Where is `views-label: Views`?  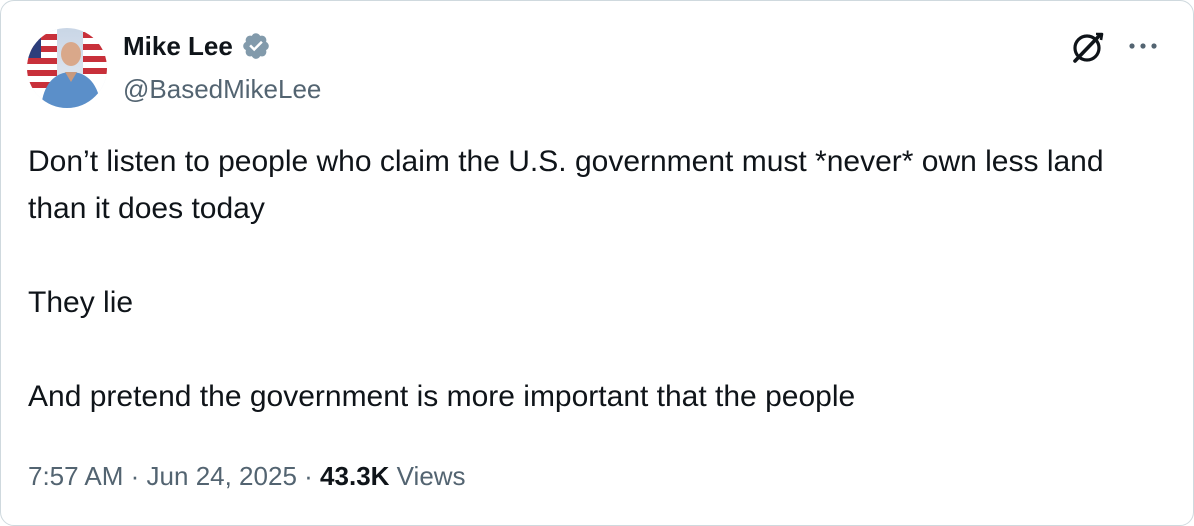 views-label: Views is located at coordinates (431, 476).